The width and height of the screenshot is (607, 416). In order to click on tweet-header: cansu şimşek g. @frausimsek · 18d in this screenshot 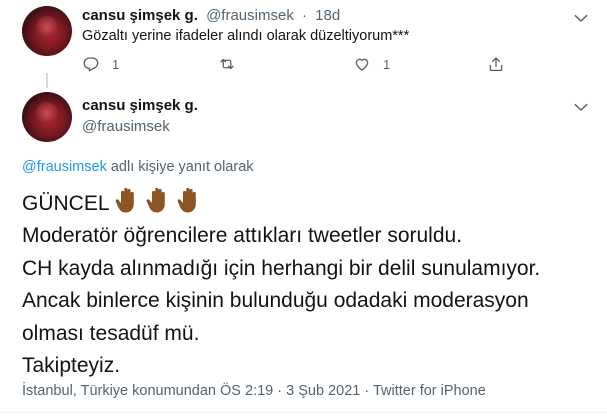, I will do `click(211, 16)`.